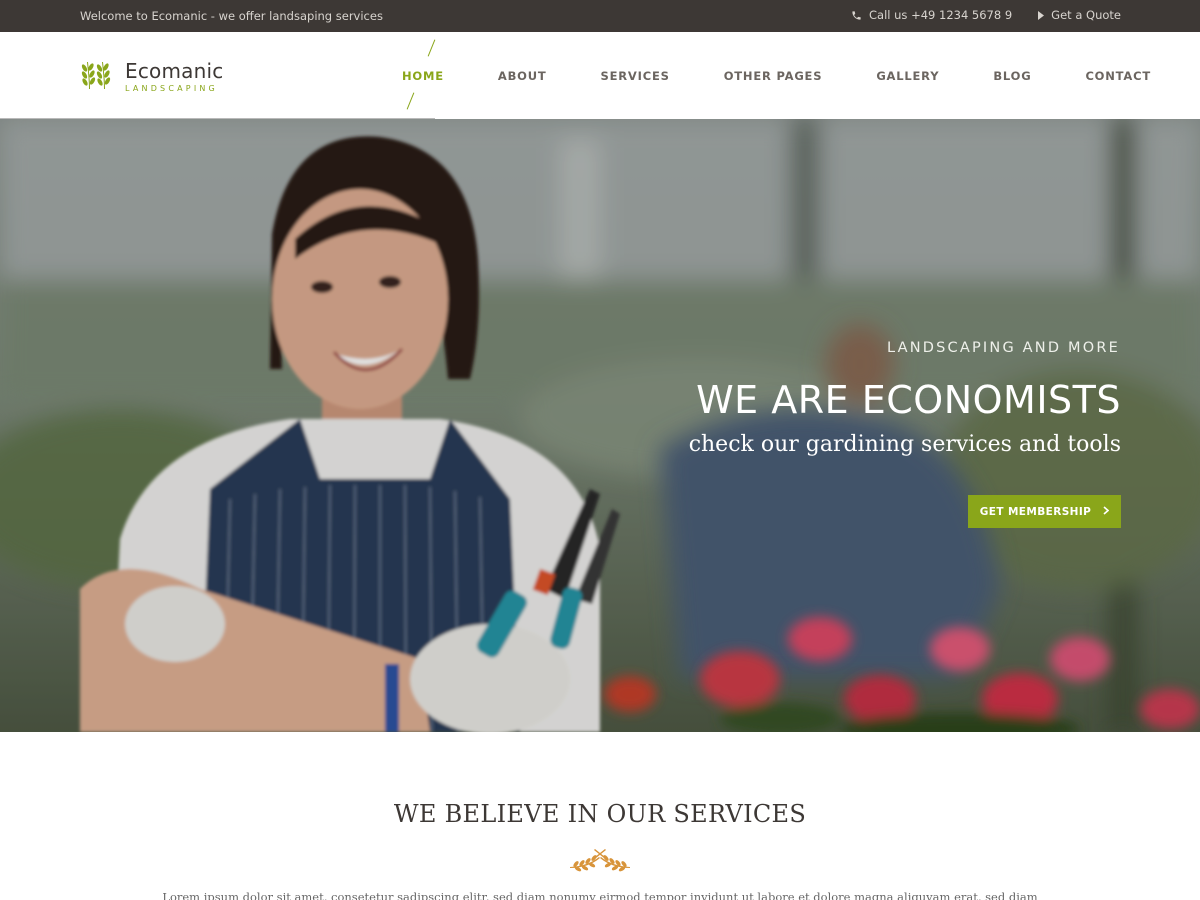  I want to click on phone-icon, so click(856, 15).